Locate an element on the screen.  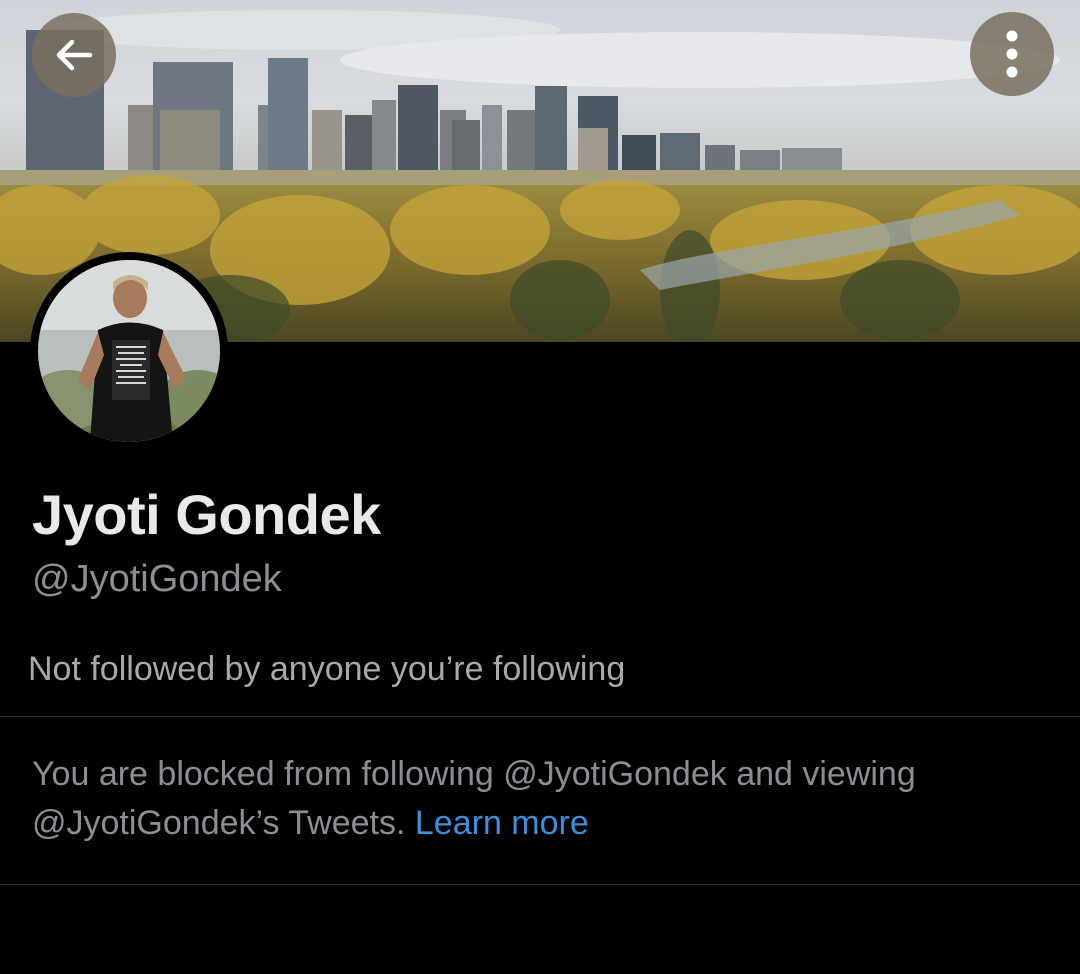
back-button is located at coordinates (74, 55).